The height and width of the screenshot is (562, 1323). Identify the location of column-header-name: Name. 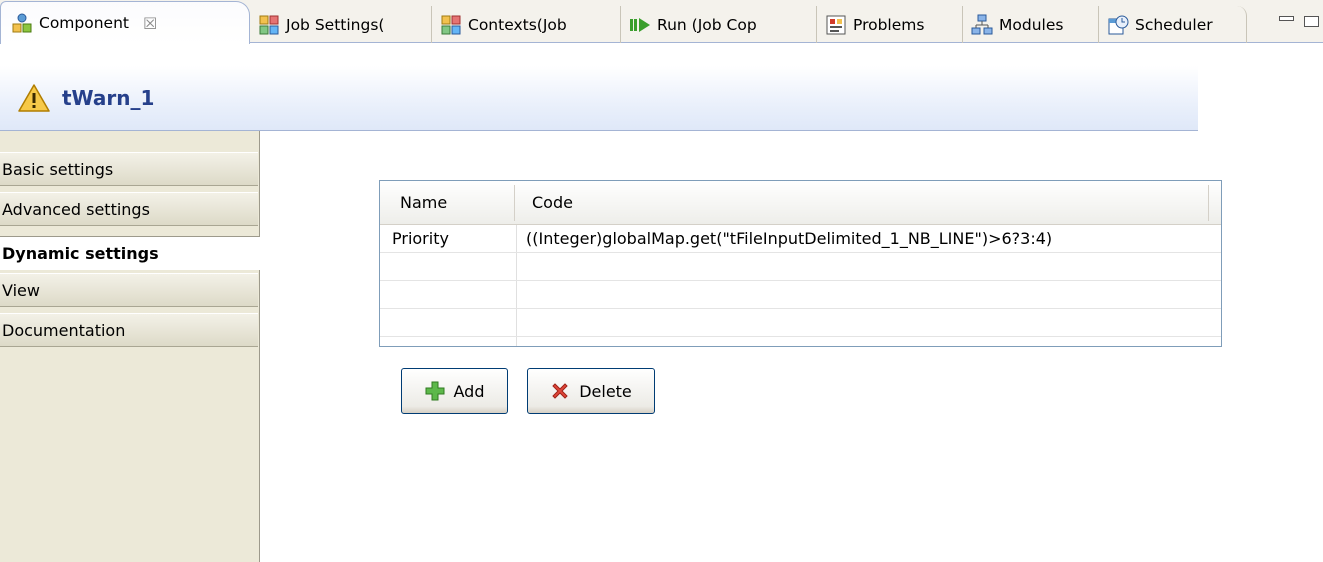
(423, 202).